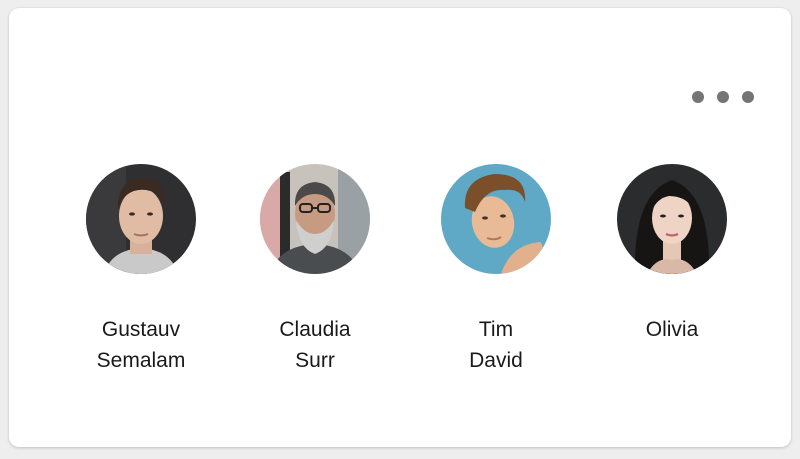 The height and width of the screenshot is (459, 800). Describe the element at coordinates (496, 345) in the screenshot. I see `person-name: Tim David` at that location.